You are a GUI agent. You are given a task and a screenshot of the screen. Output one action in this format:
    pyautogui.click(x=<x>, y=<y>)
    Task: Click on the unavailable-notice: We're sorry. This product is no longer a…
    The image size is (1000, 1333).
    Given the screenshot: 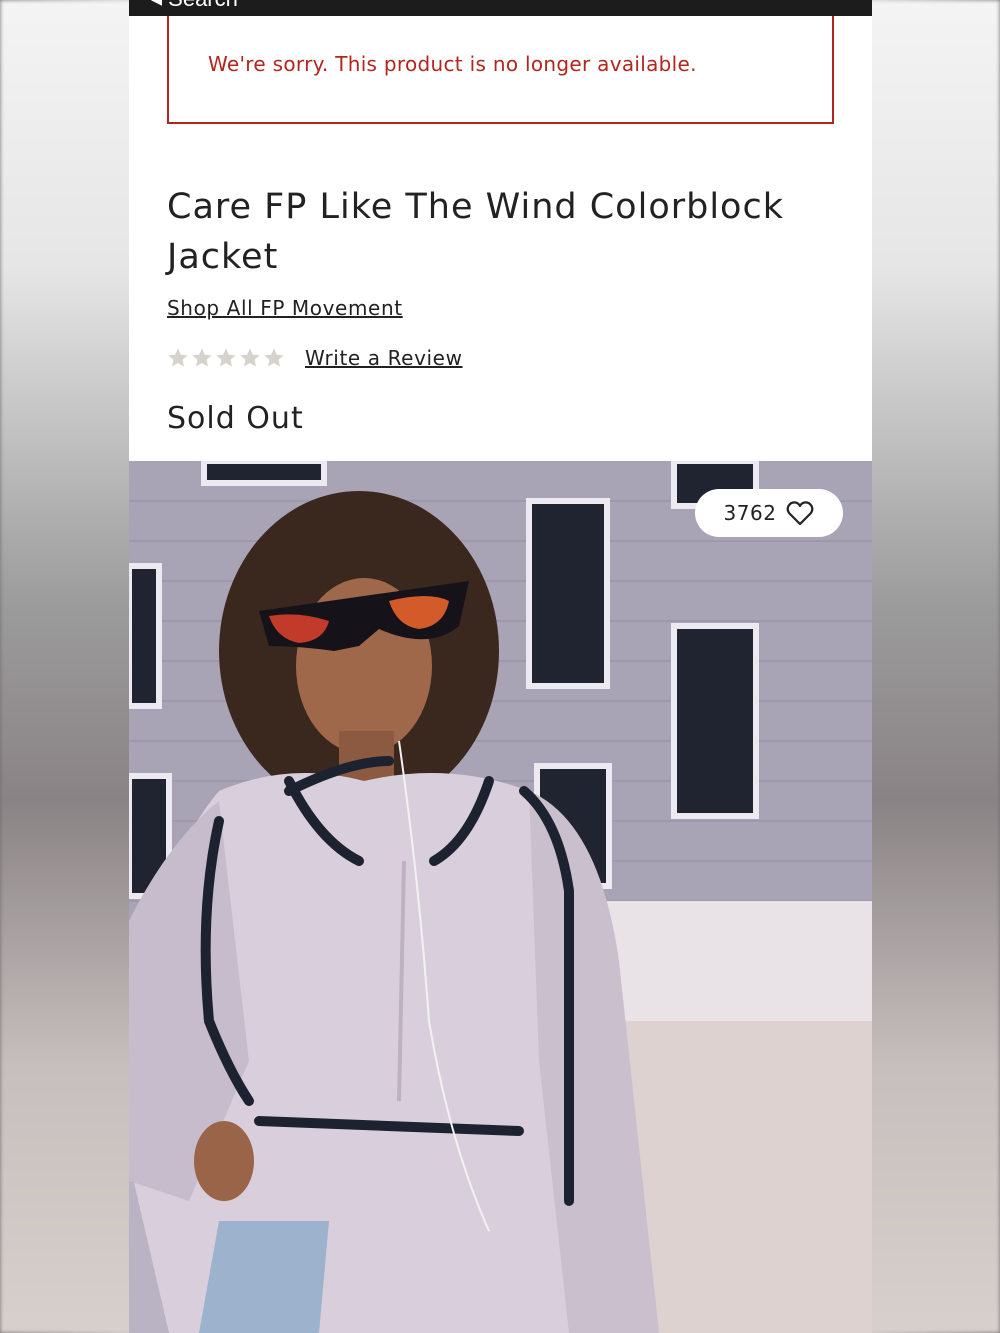 What is the action you would take?
    pyautogui.click(x=500, y=70)
    